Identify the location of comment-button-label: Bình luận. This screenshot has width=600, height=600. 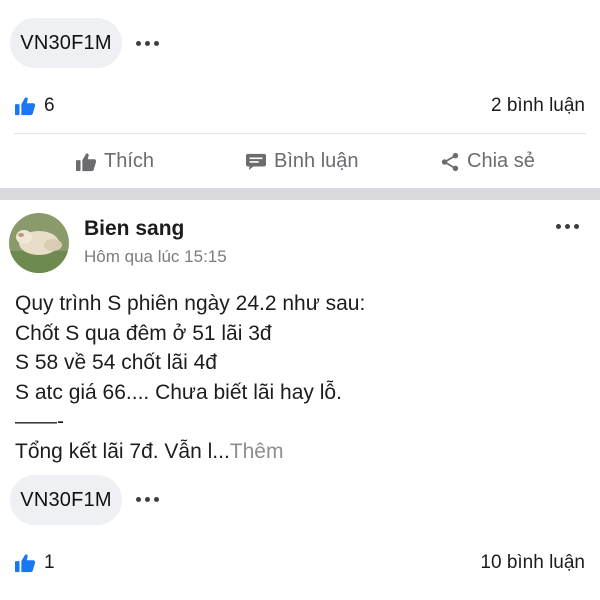
(316, 161).